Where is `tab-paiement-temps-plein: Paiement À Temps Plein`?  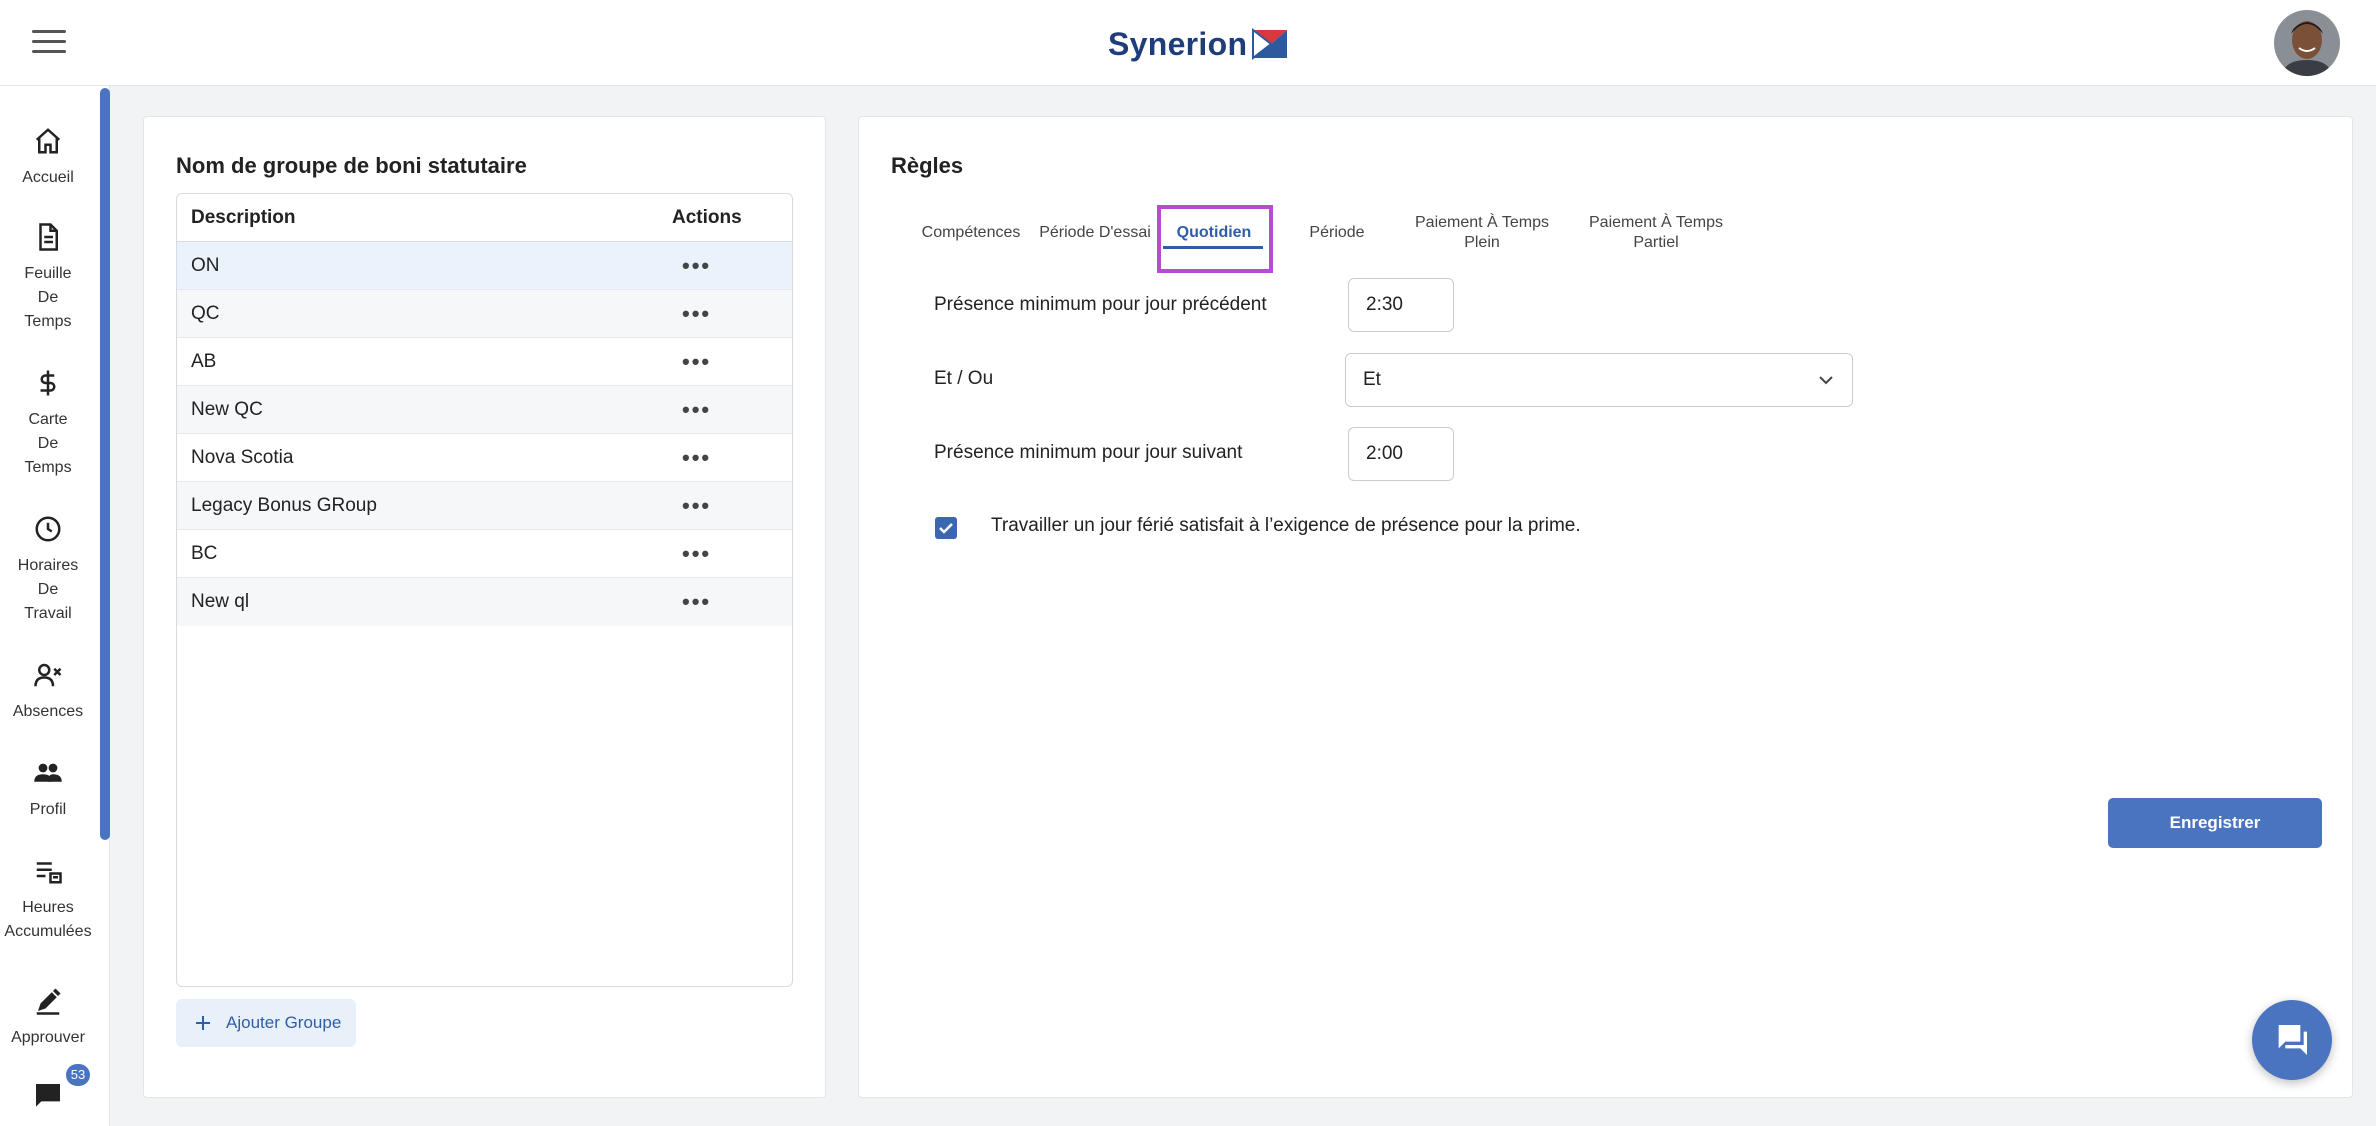 tab-paiement-temps-plein: Paiement À Temps Plein is located at coordinates (1482, 233).